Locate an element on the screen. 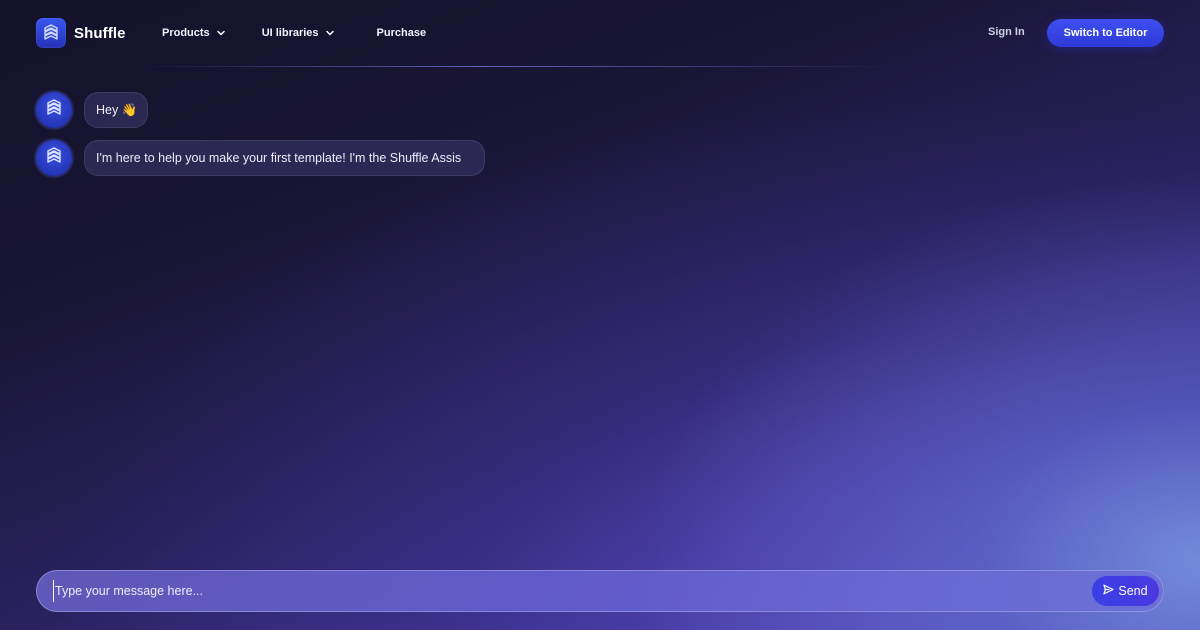  chat-message: Hey 👋 is located at coordinates (116, 110).